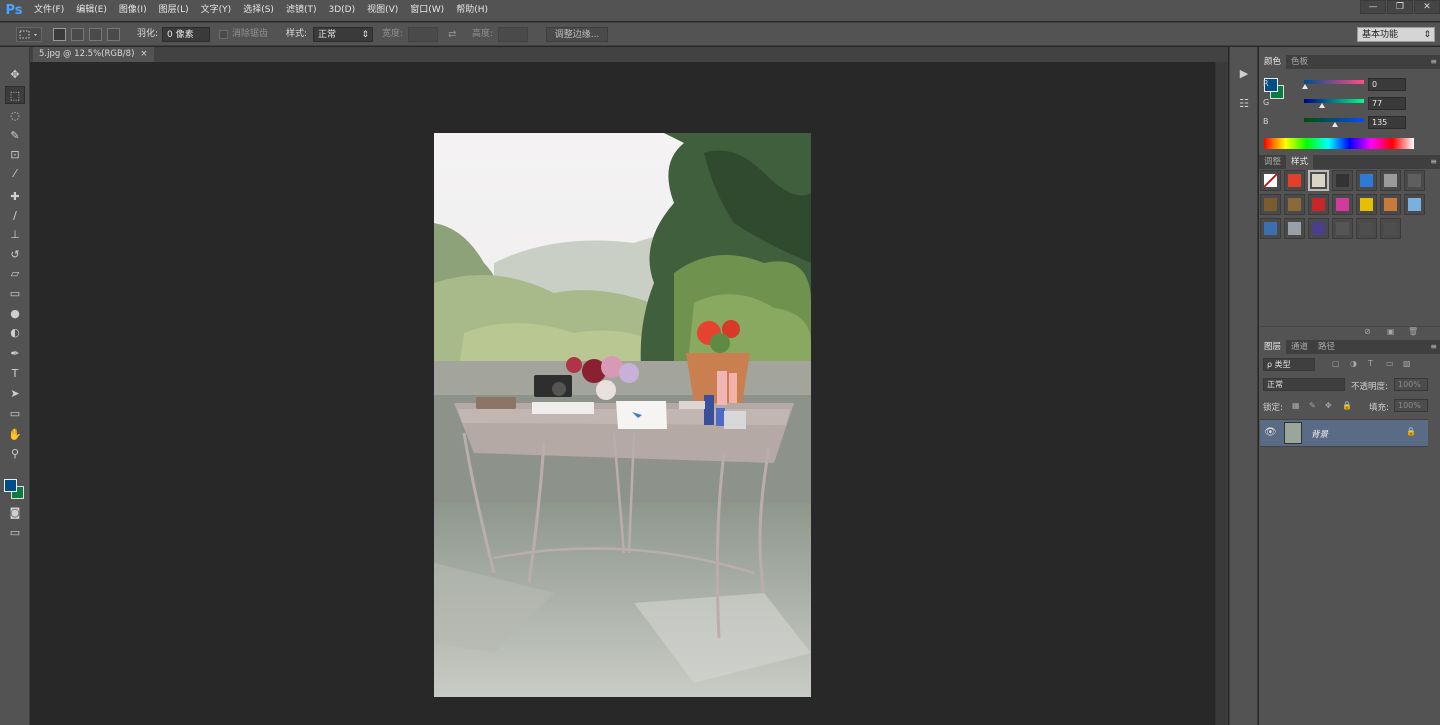 Image resolution: width=1440 pixels, height=725 pixels. What do you see at coordinates (15, 74) in the screenshot?
I see `move-tool: ✥` at bounding box center [15, 74].